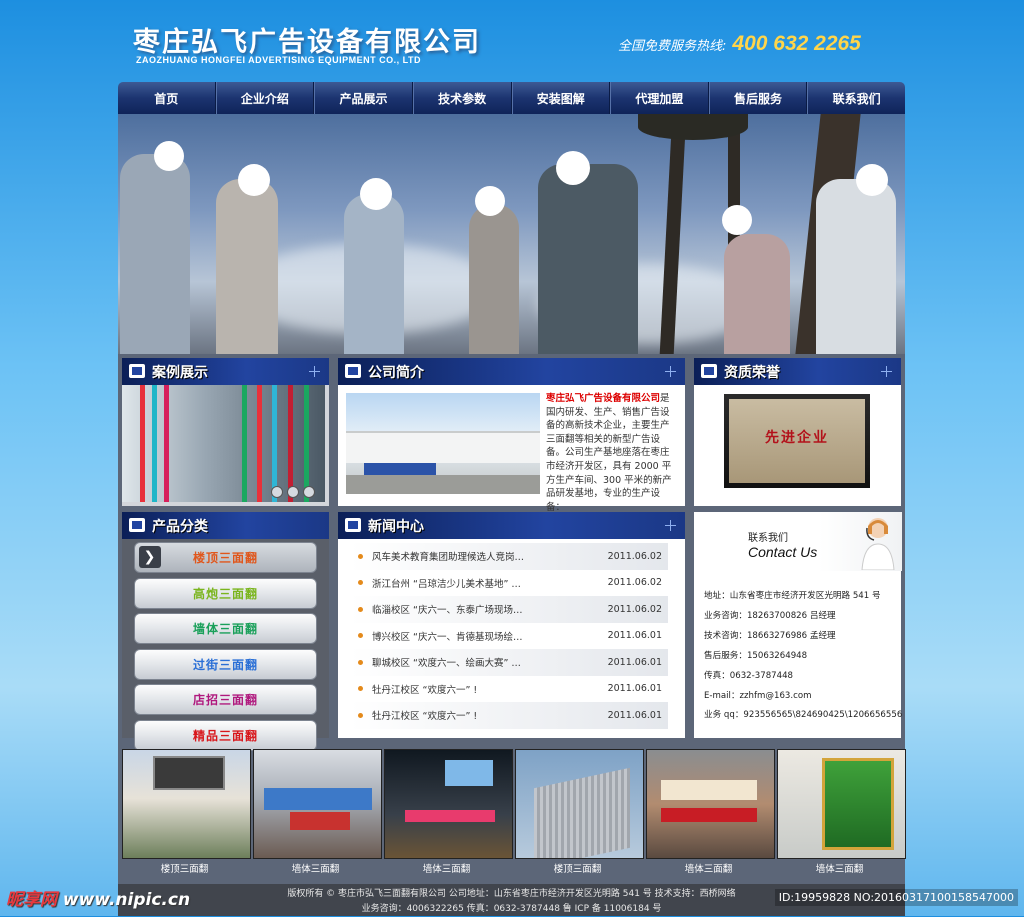 This screenshot has height=917, width=1024. I want to click on news-item: 聊城校区 “欢度六一、绘画大赛” … 2011.06.01, so click(509, 662).